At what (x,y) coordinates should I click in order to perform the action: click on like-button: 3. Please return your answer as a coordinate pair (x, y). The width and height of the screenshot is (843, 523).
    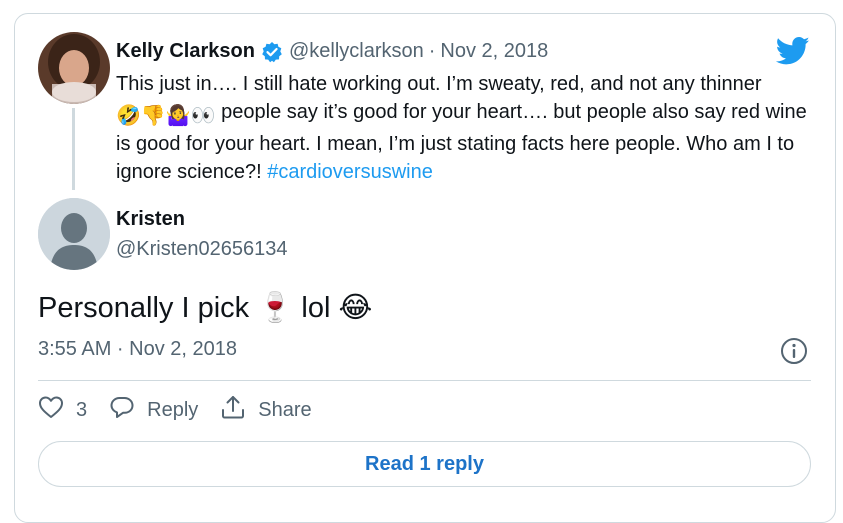
    Looking at the image, I should click on (62, 410).